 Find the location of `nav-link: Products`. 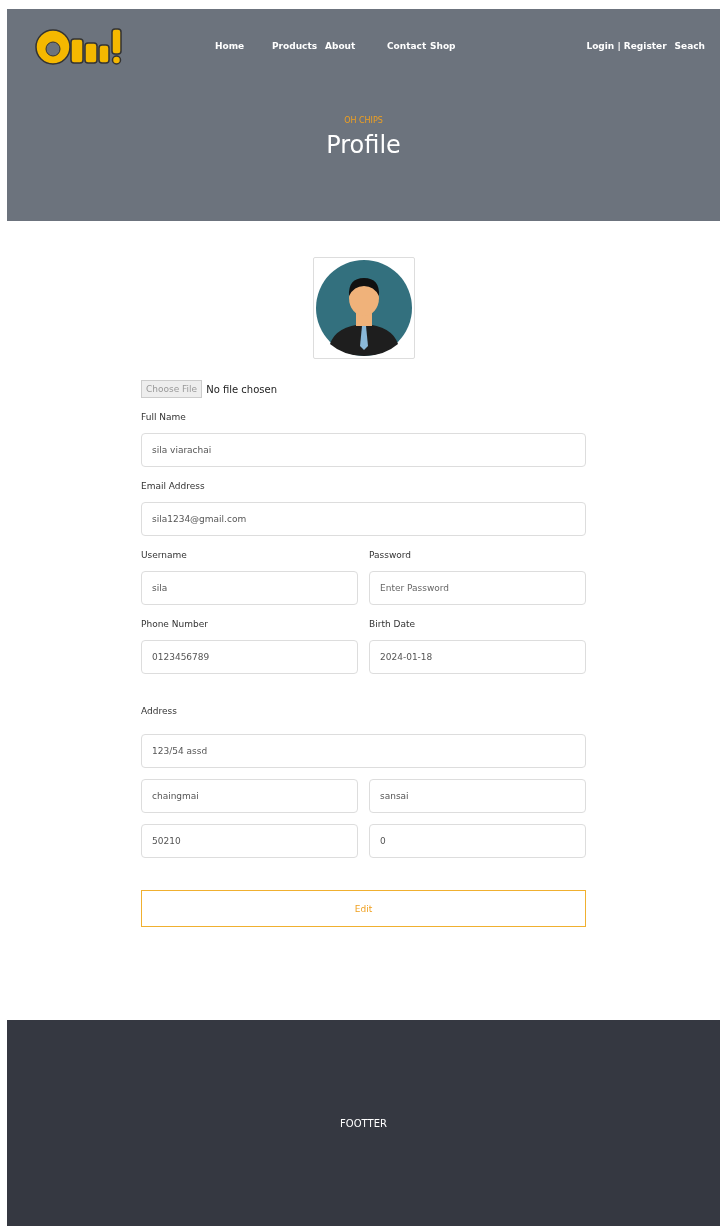

nav-link: Products is located at coordinates (298, 46).